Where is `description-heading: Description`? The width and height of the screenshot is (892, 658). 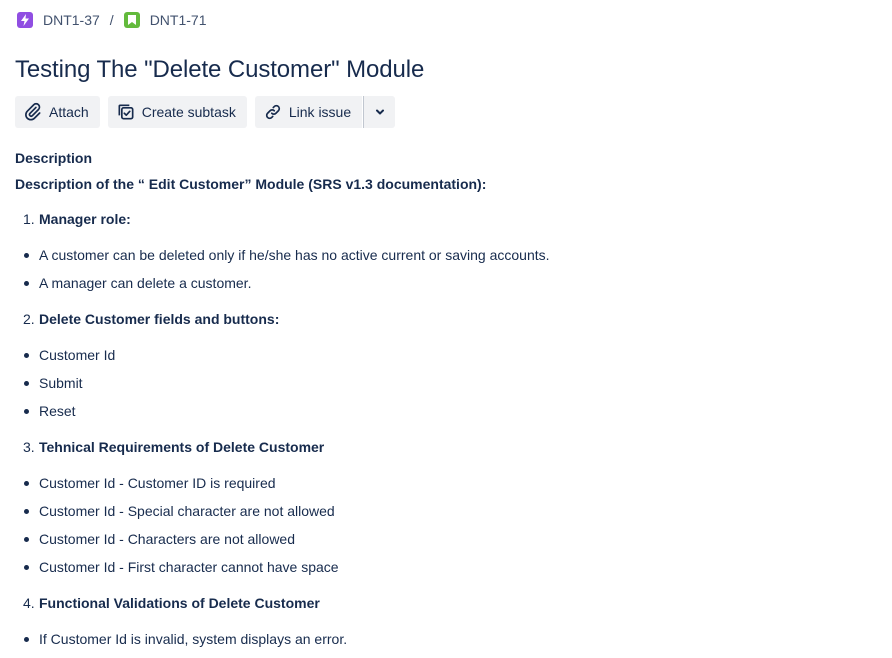
description-heading: Description is located at coordinates (54, 158).